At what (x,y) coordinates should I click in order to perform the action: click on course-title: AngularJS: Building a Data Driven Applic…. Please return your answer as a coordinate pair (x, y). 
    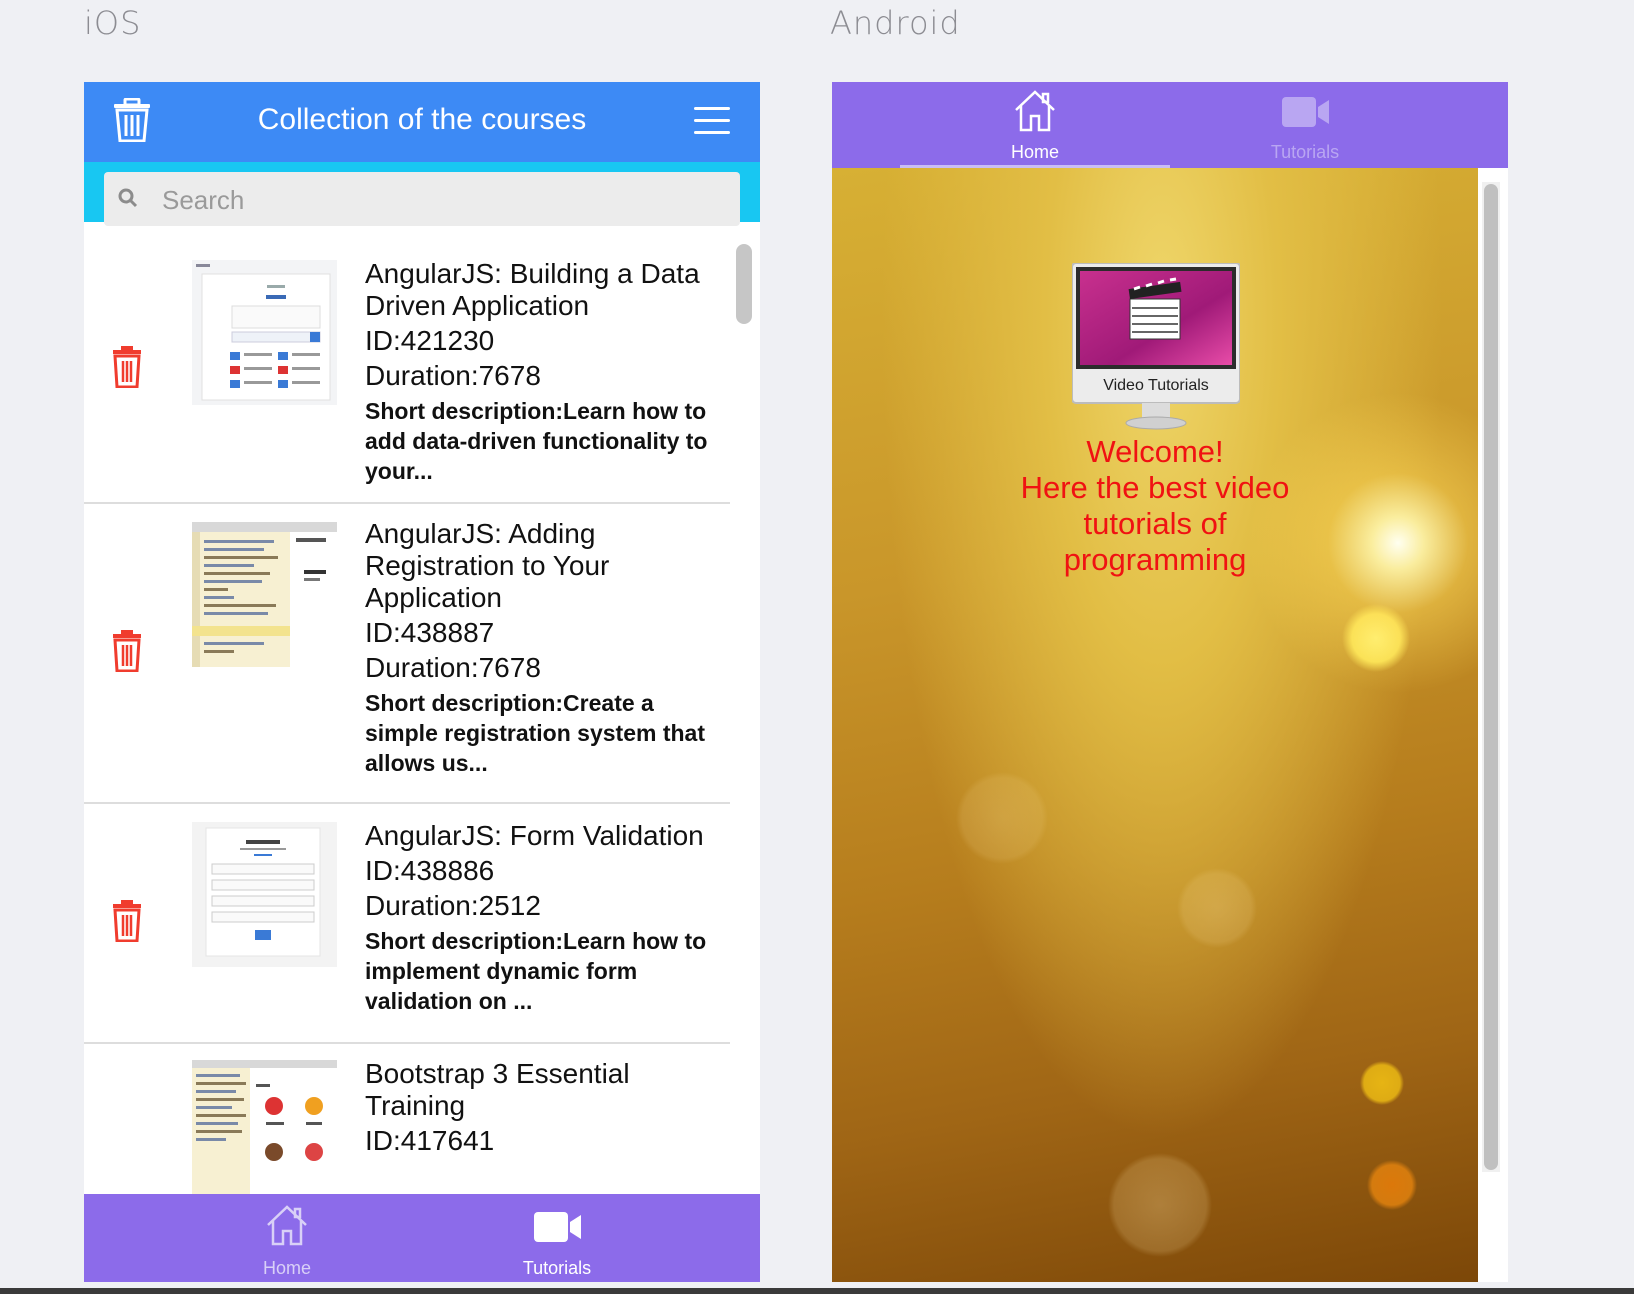
    Looking at the image, I should click on (532, 289).